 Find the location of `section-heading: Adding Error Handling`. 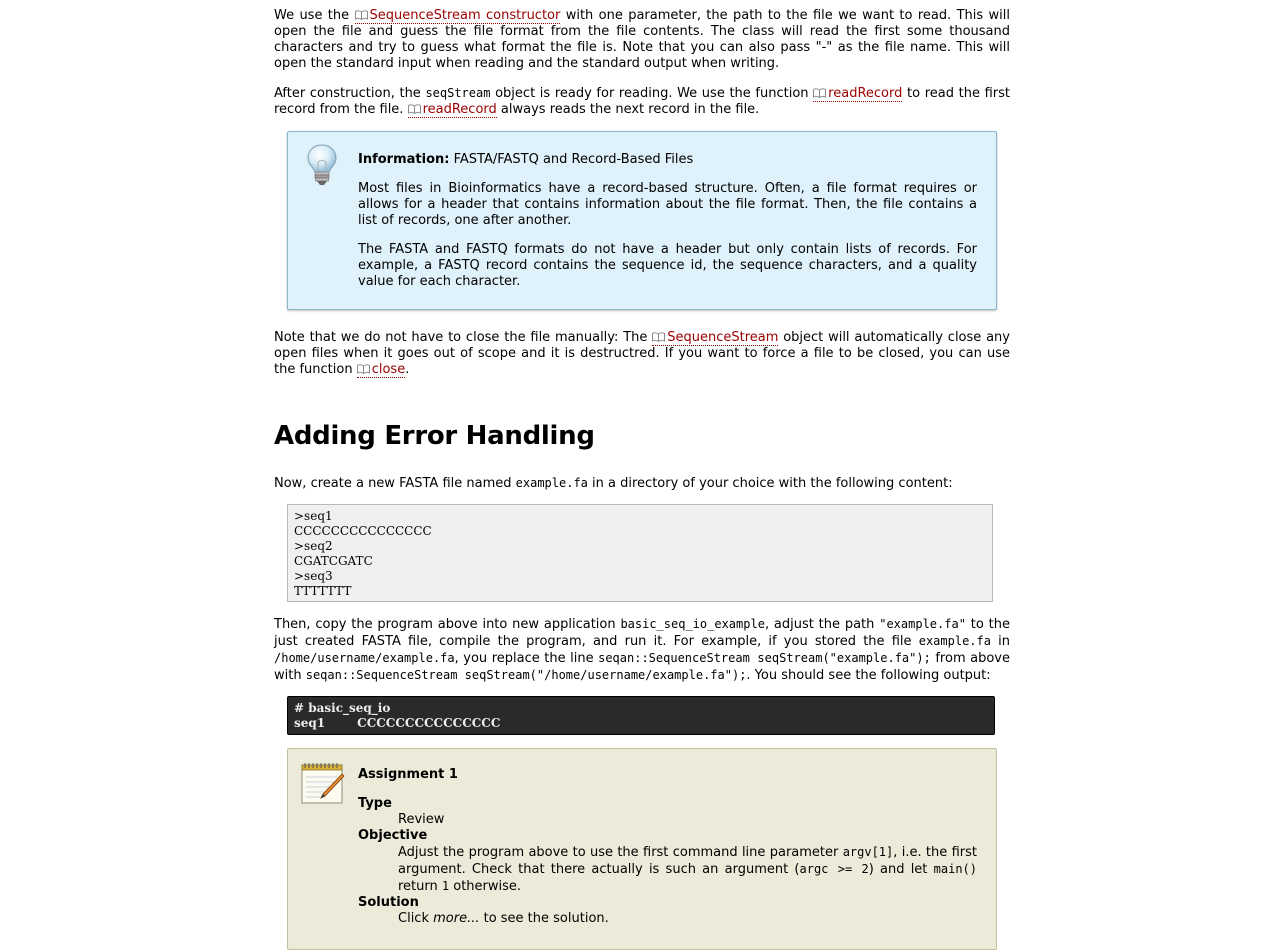

section-heading: Adding Error Handling is located at coordinates (434, 436).